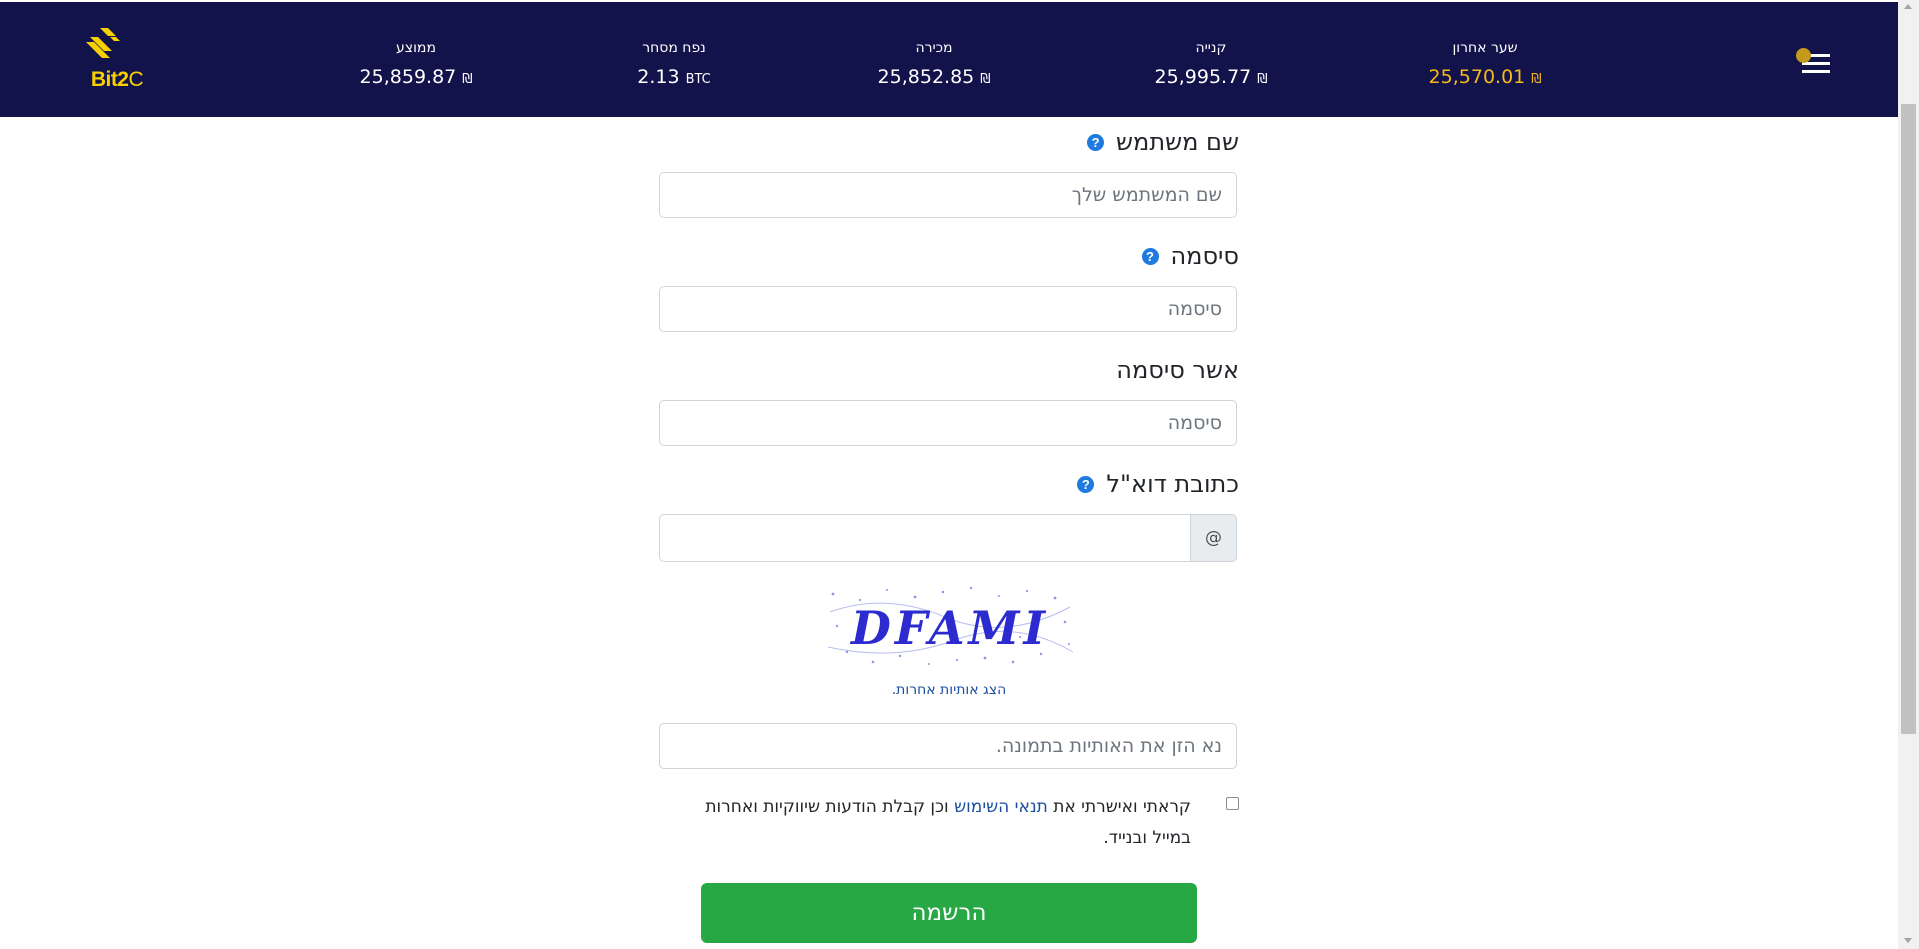  Describe the element at coordinates (1908, 940) in the screenshot. I see `scroll-down-arrow-icon` at that location.